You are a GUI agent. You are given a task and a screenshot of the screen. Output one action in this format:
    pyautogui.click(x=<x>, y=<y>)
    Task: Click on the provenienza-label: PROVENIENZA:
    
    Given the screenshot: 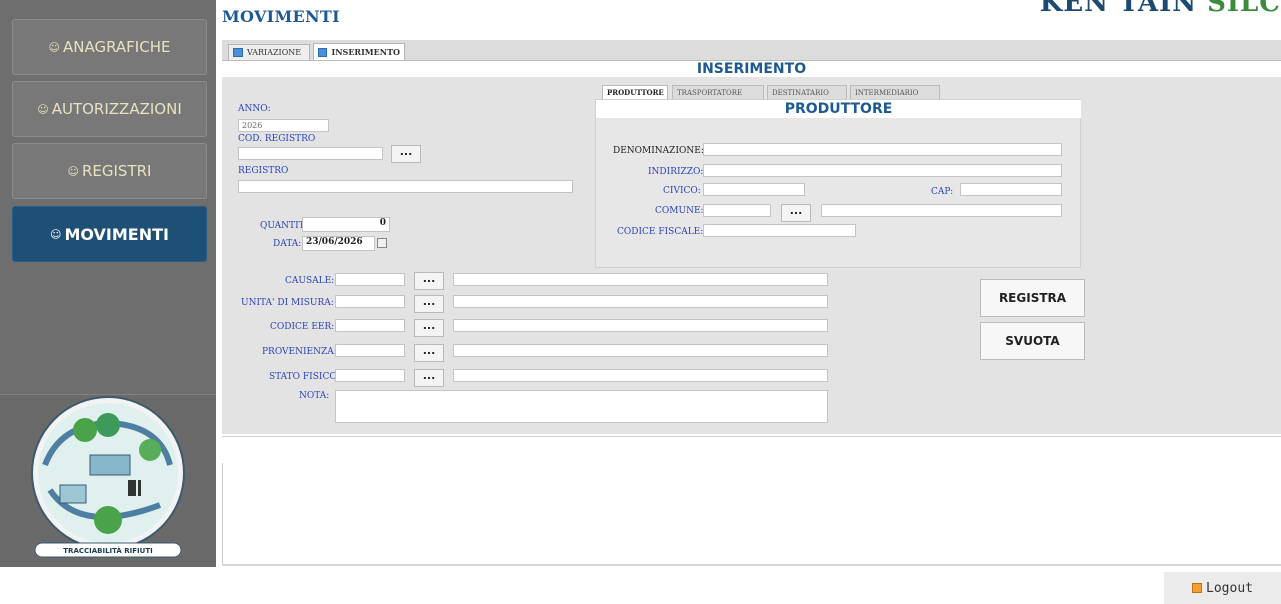 What is the action you would take?
    pyautogui.click(x=299, y=352)
    